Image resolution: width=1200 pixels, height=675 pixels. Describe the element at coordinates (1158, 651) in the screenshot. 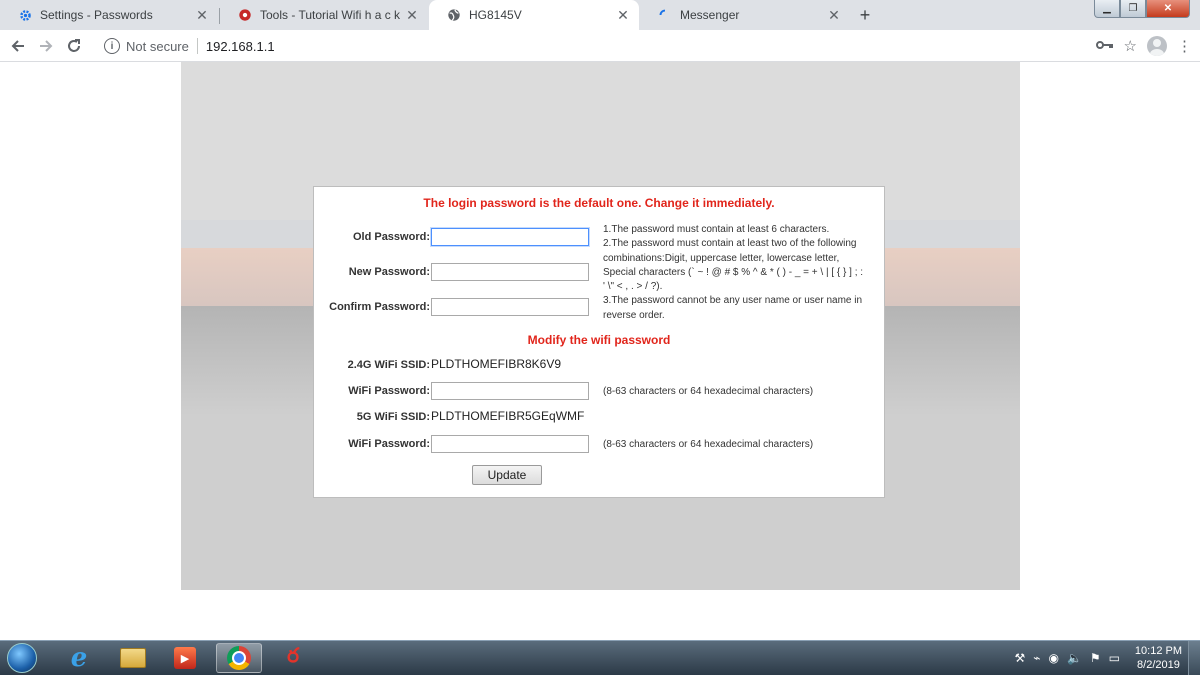

I see `clock-time: 10:12 PM` at that location.